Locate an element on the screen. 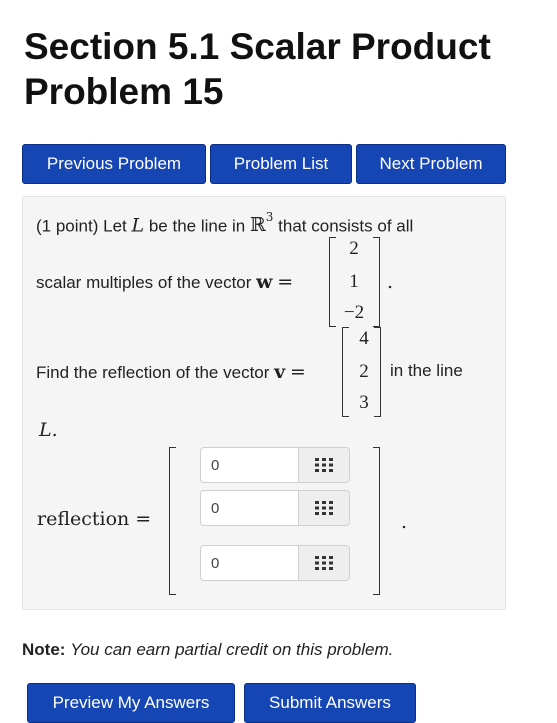 The image size is (557, 723). note-label: Note: is located at coordinates (44, 649).